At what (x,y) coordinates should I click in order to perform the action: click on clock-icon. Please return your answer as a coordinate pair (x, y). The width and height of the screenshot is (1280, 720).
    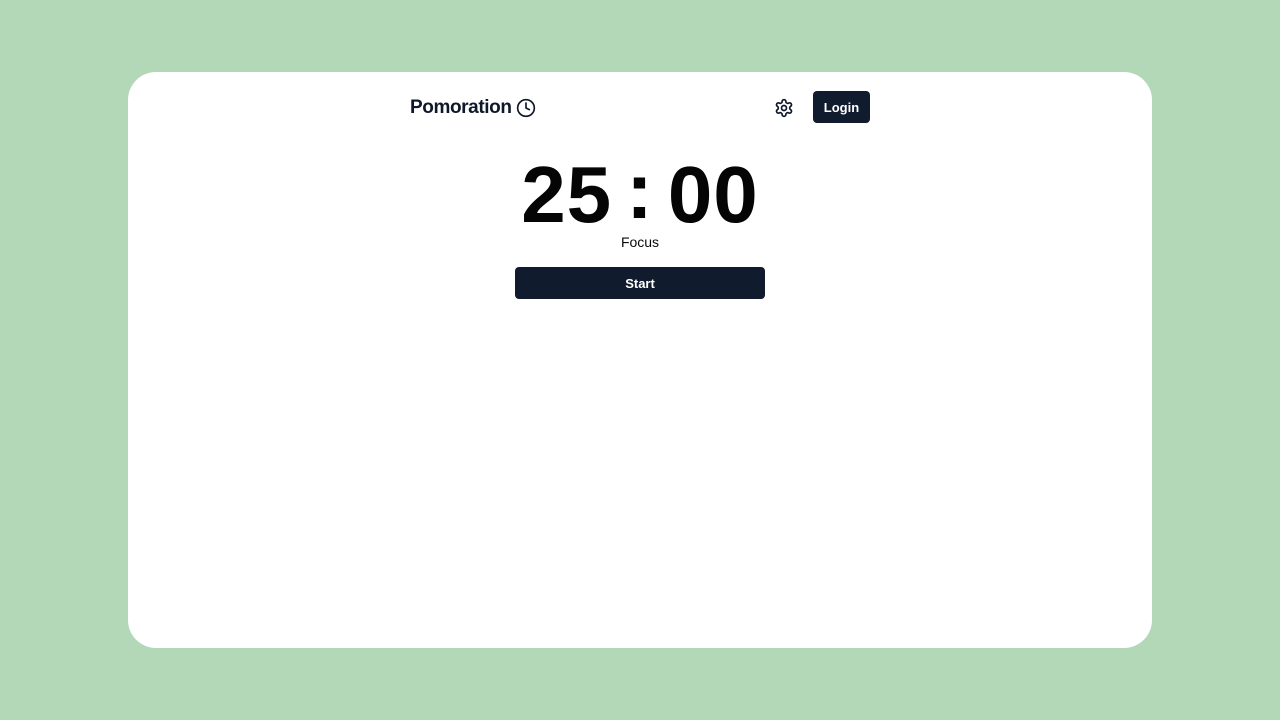
    Looking at the image, I should click on (526, 108).